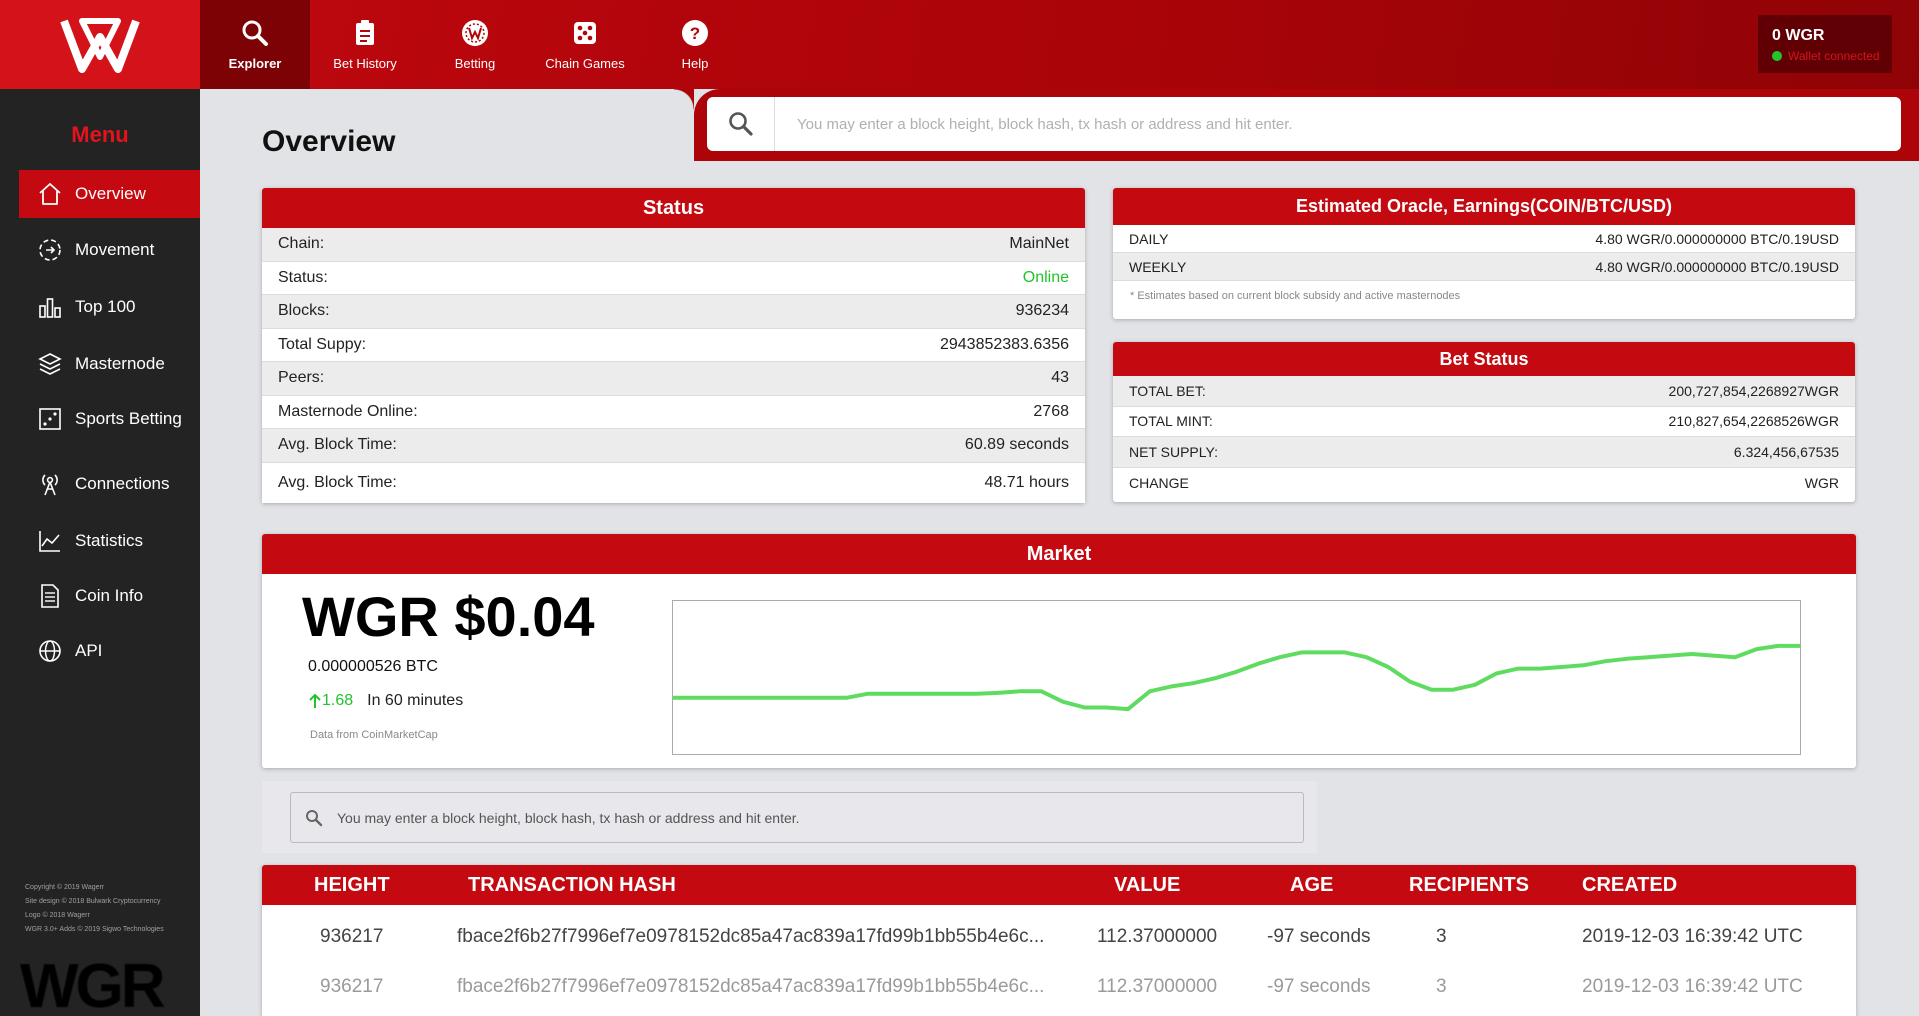 The height and width of the screenshot is (1016, 1919). Describe the element at coordinates (1825, 44) in the screenshot. I see `wallet-widget: 0 WGR Wallet connected` at that location.